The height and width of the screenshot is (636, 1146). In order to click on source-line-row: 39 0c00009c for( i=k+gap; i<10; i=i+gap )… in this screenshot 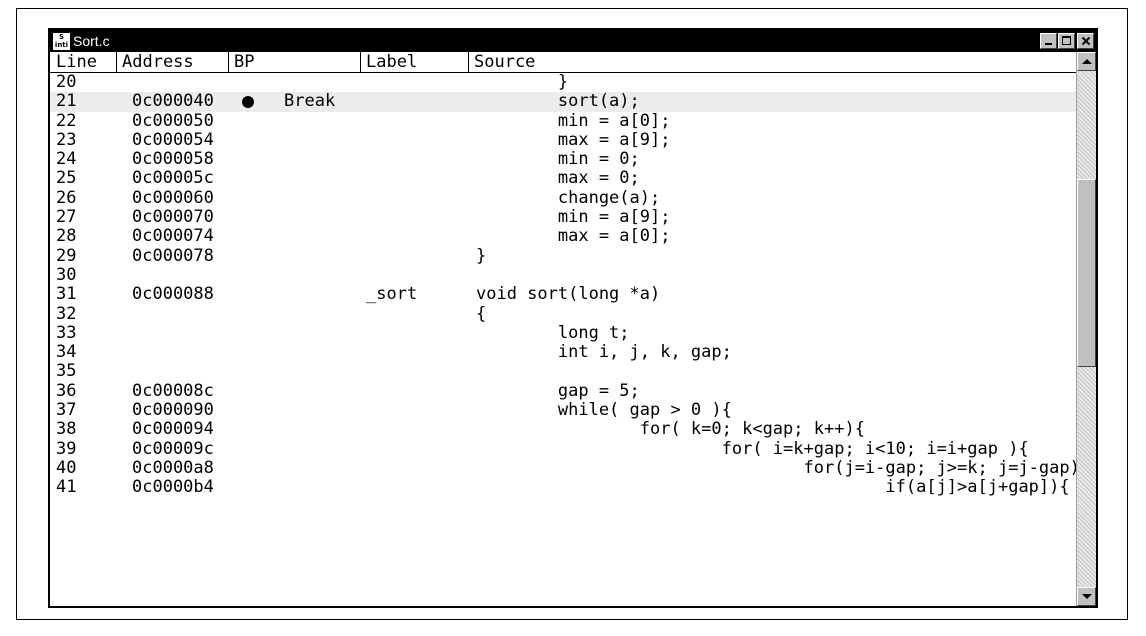, I will do `click(563, 448)`.